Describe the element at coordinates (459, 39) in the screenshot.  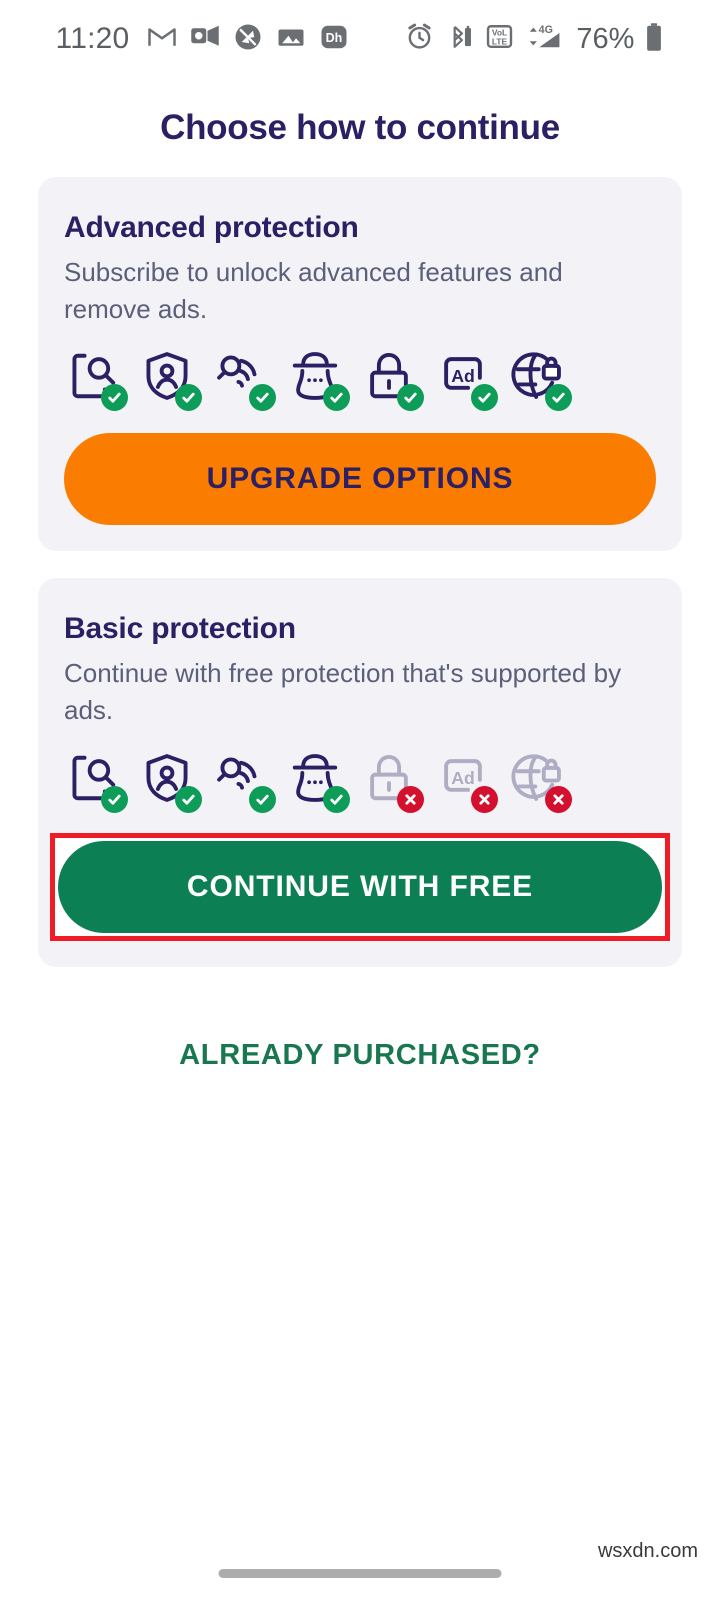
I see `bluetooth-battery-icon` at that location.